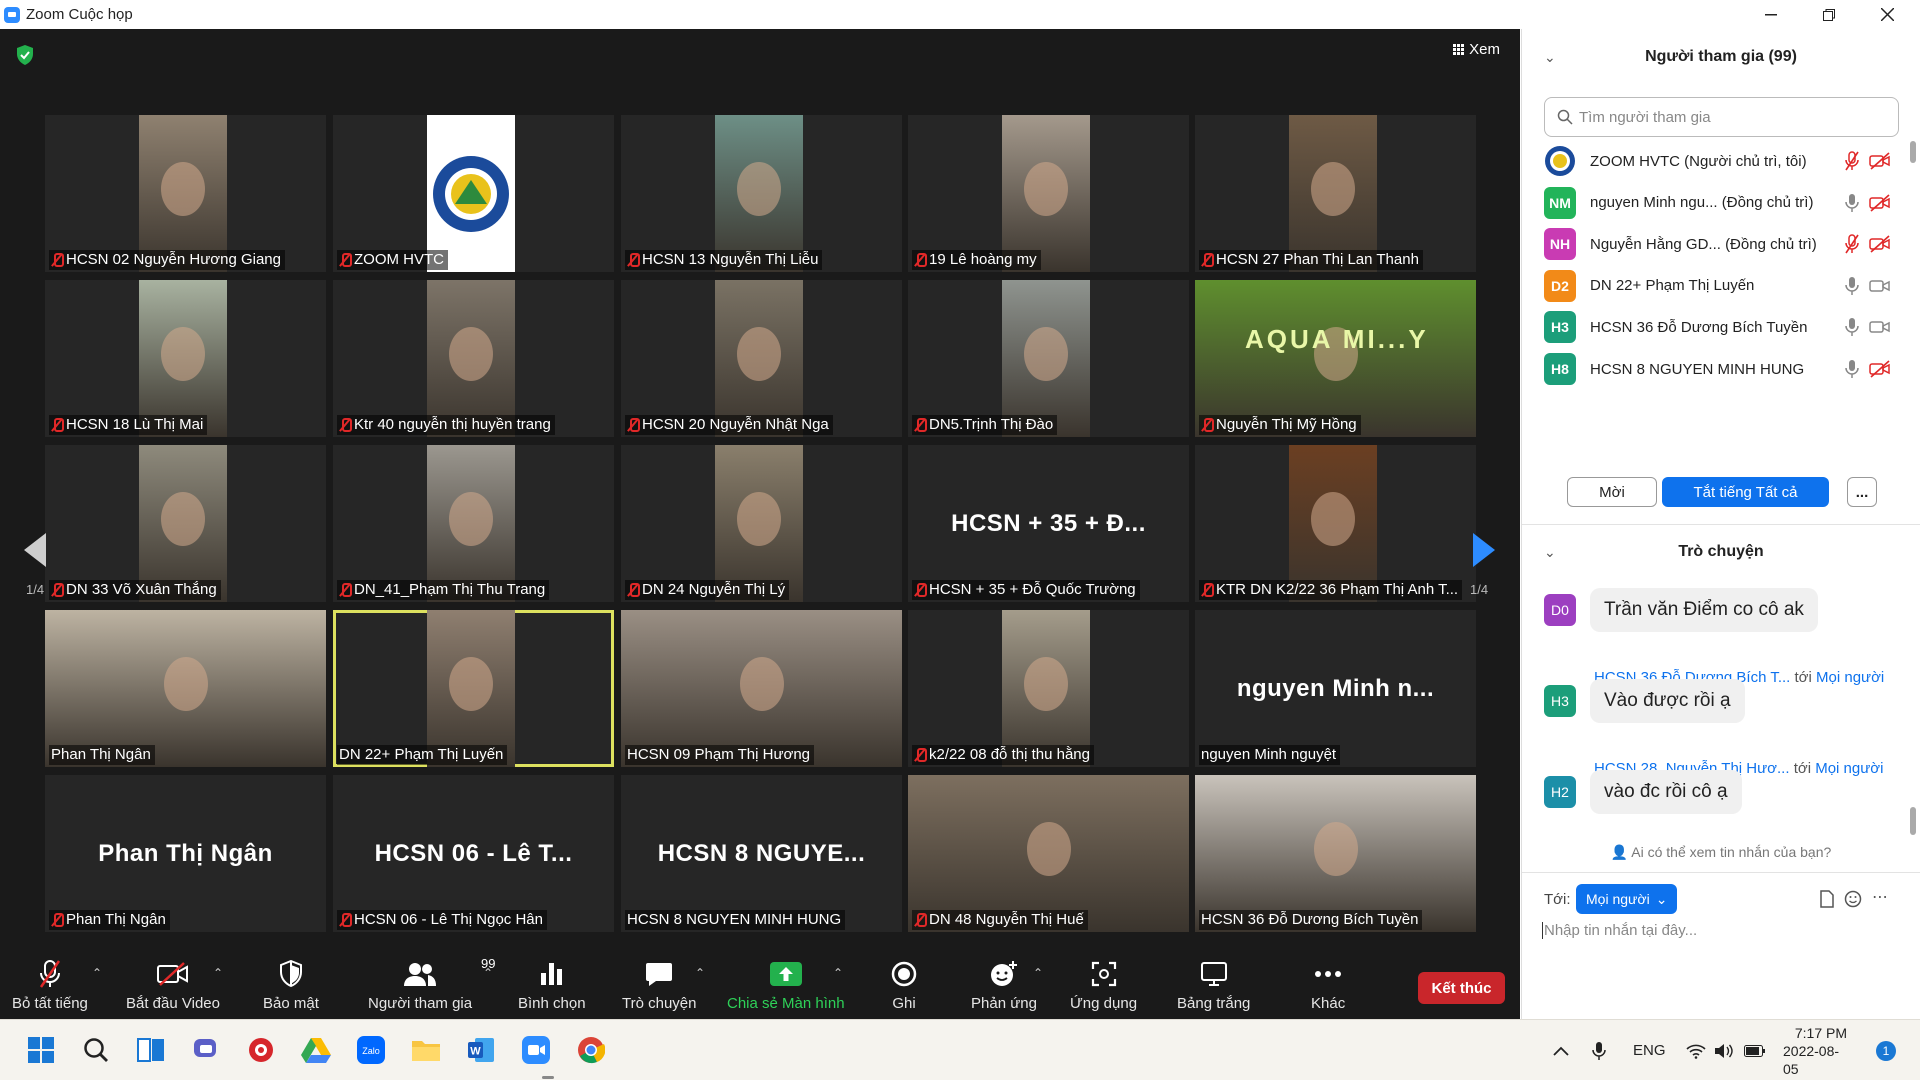 Image resolution: width=1920 pixels, height=1081 pixels. What do you see at coordinates (761, 358) in the screenshot?
I see `video-tile: HCSN 20 Nguyễn Nhật Nga` at bounding box center [761, 358].